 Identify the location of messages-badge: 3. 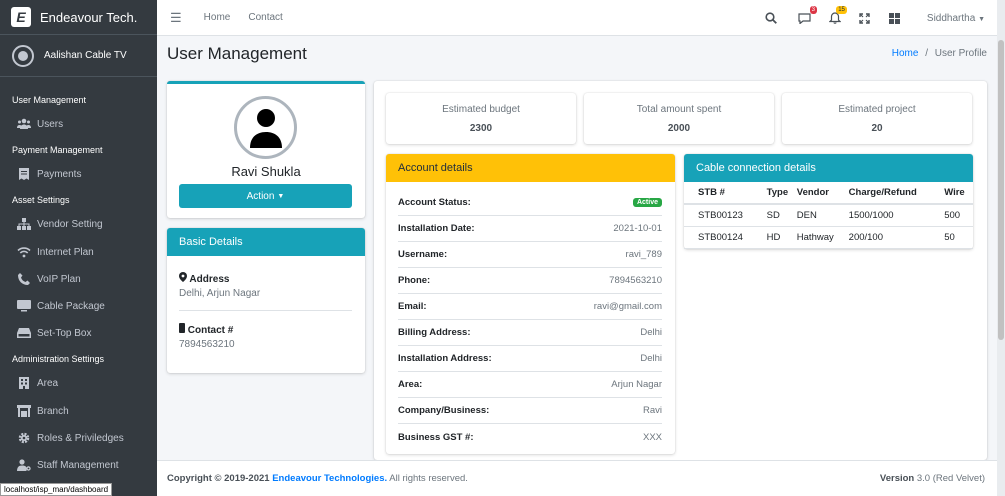
(813, 10).